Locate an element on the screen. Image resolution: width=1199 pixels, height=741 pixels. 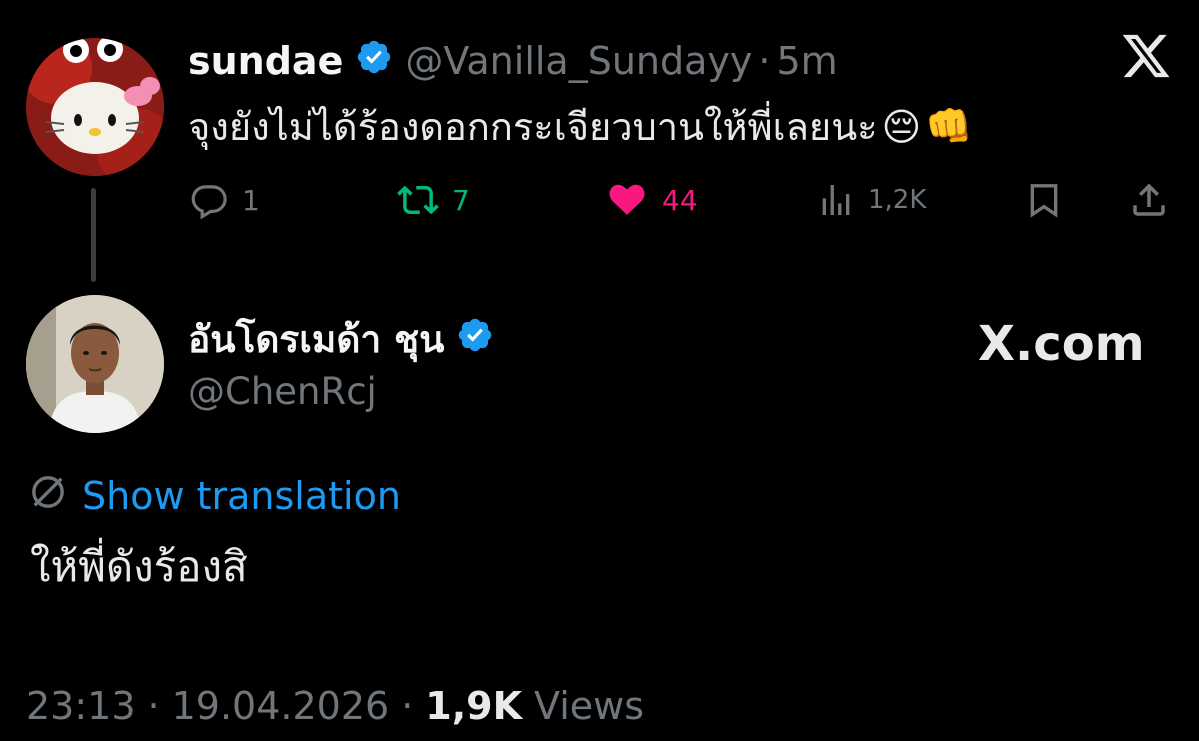
like-count: 44 is located at coordinates (680, 200).